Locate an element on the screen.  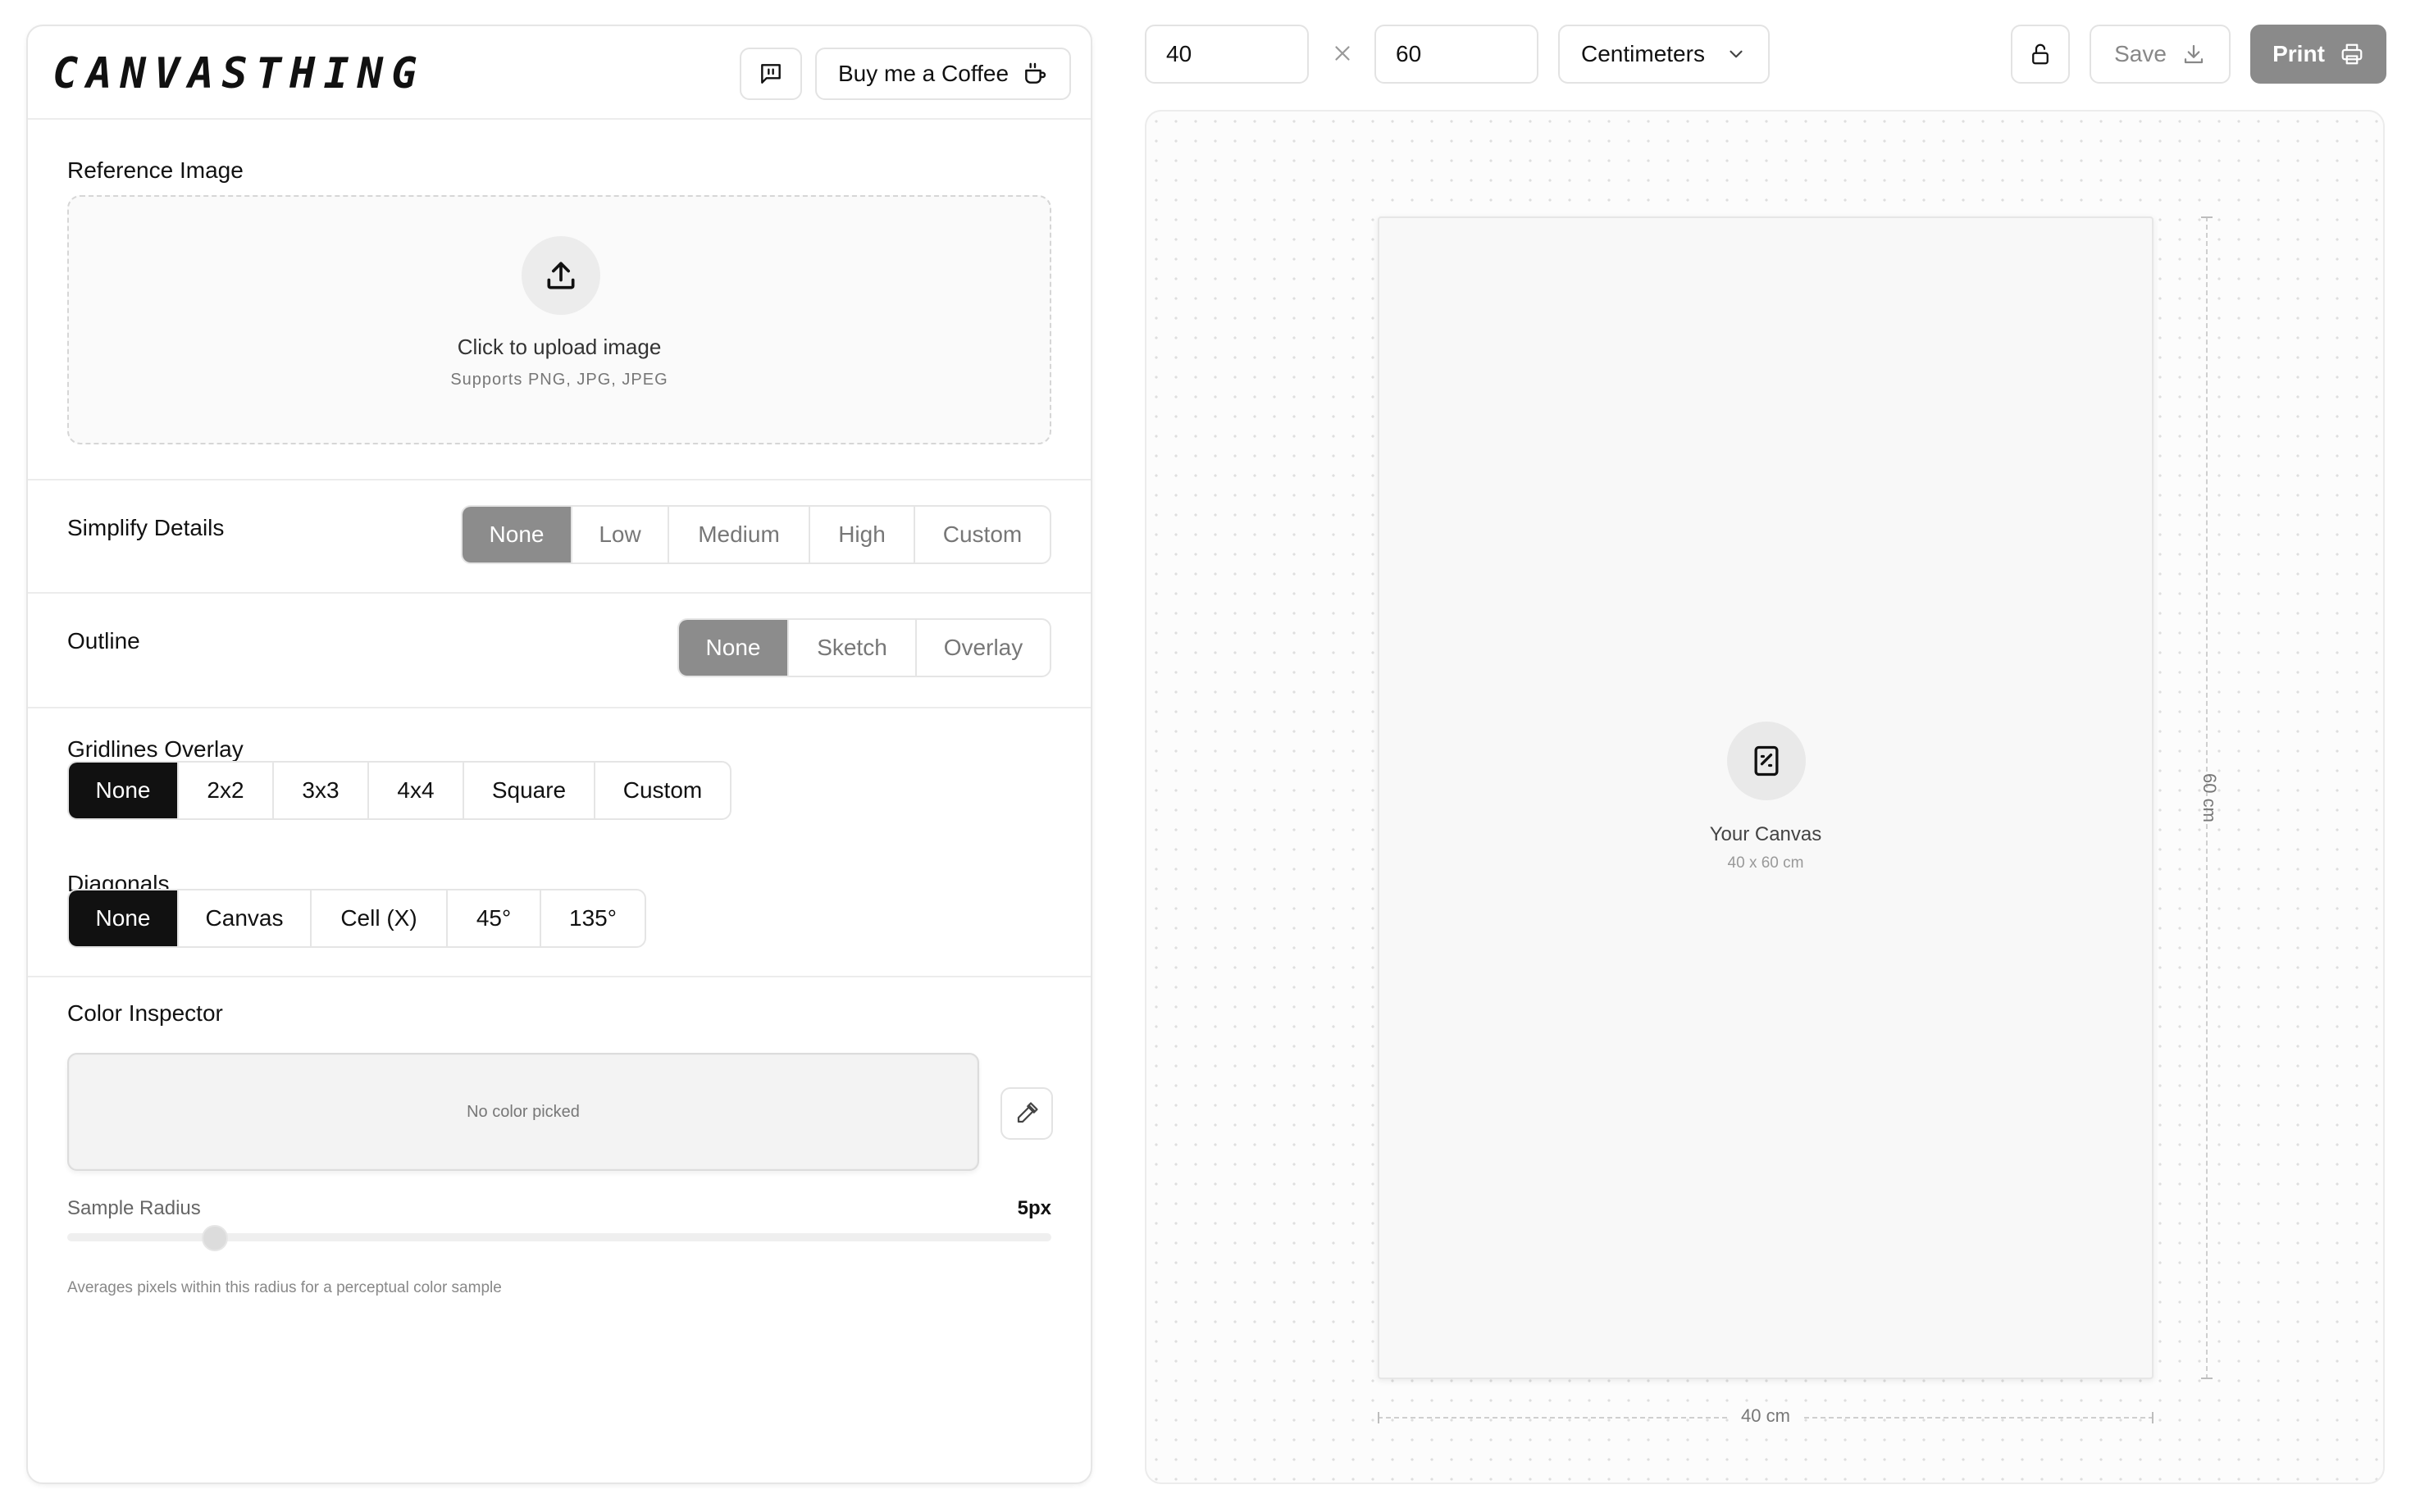
lock-aspect-button is located at coordinates (2040, 54).